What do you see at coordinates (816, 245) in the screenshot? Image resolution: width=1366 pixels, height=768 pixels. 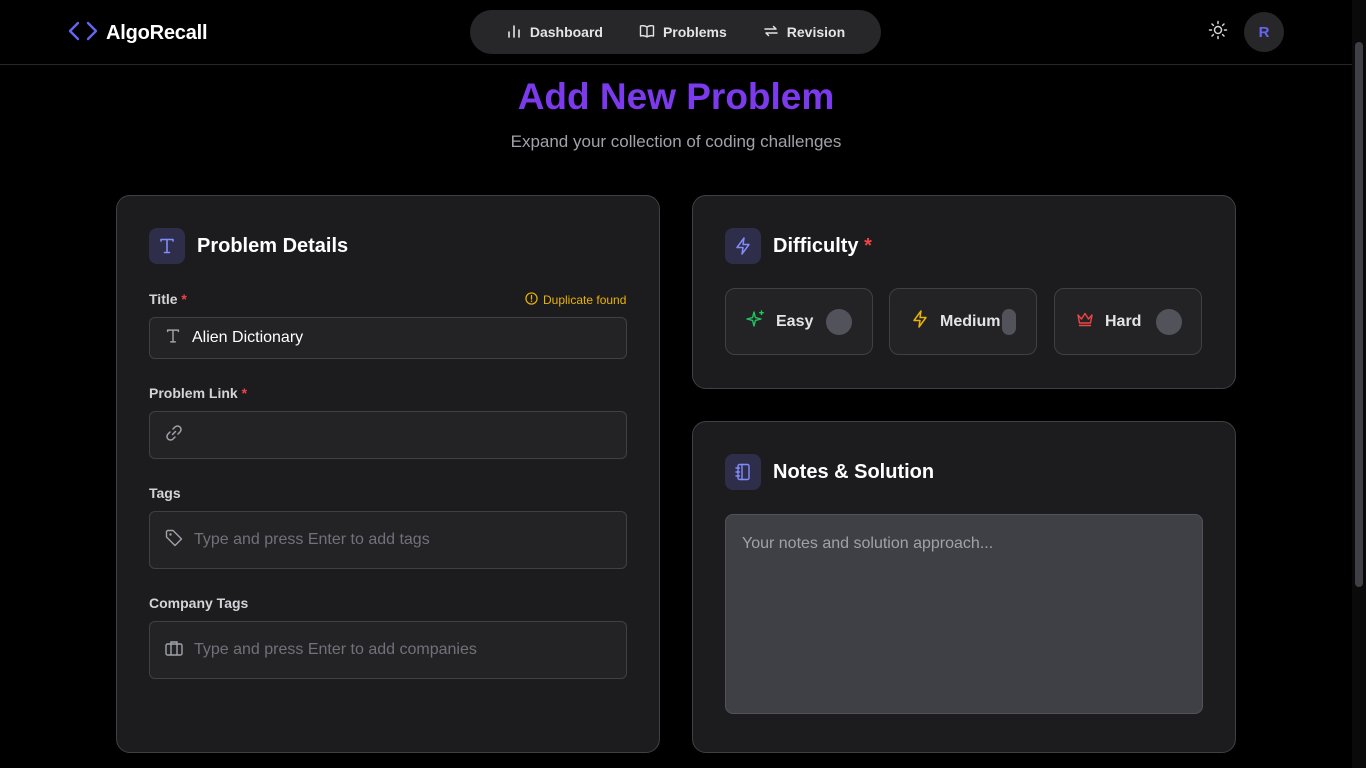 I see `difficulty-title-text: Difficulty` at bounding box center [816, 245].